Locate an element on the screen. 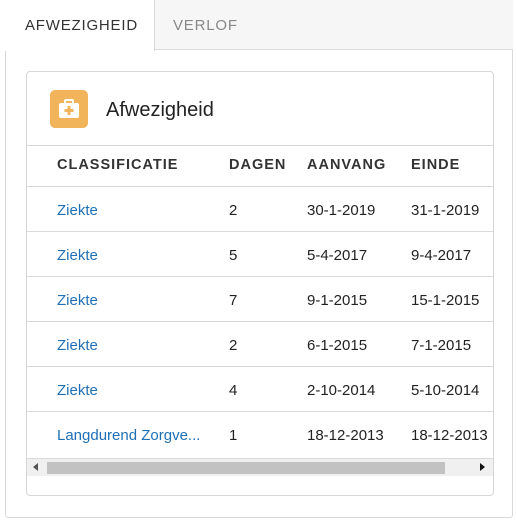  end-date-cell: 15-1-2015 is located at coordinates (445, 300).